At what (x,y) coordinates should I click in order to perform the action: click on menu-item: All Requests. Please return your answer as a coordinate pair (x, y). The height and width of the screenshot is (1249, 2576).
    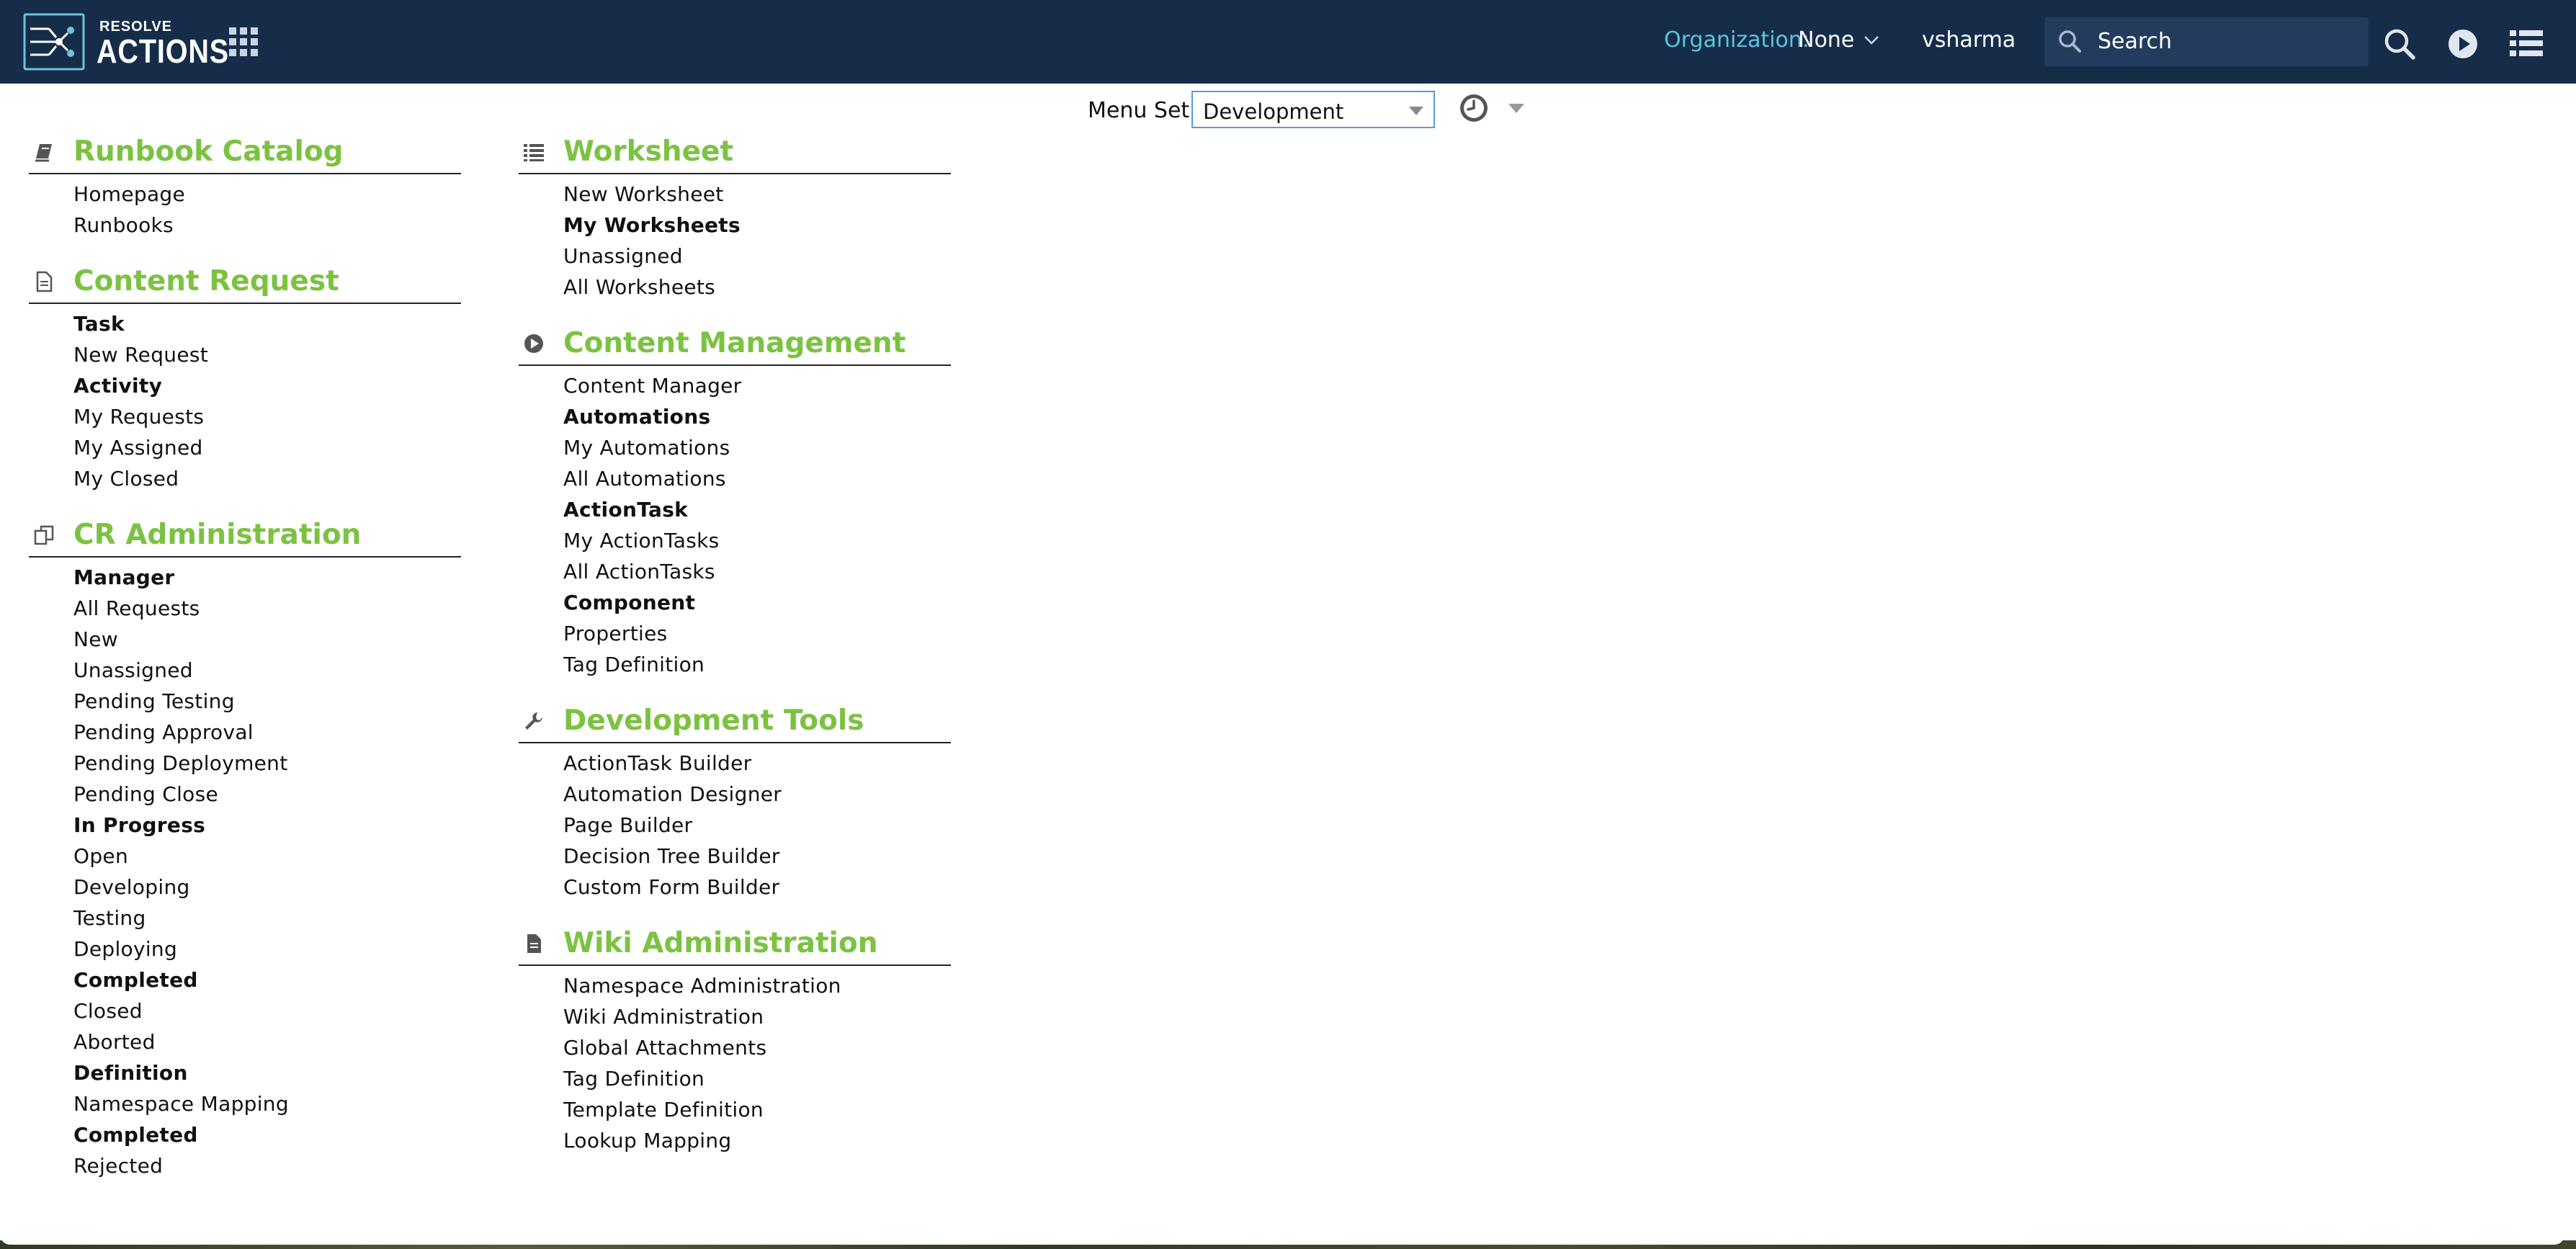
    Looking at the image, I should click on (245, 608).